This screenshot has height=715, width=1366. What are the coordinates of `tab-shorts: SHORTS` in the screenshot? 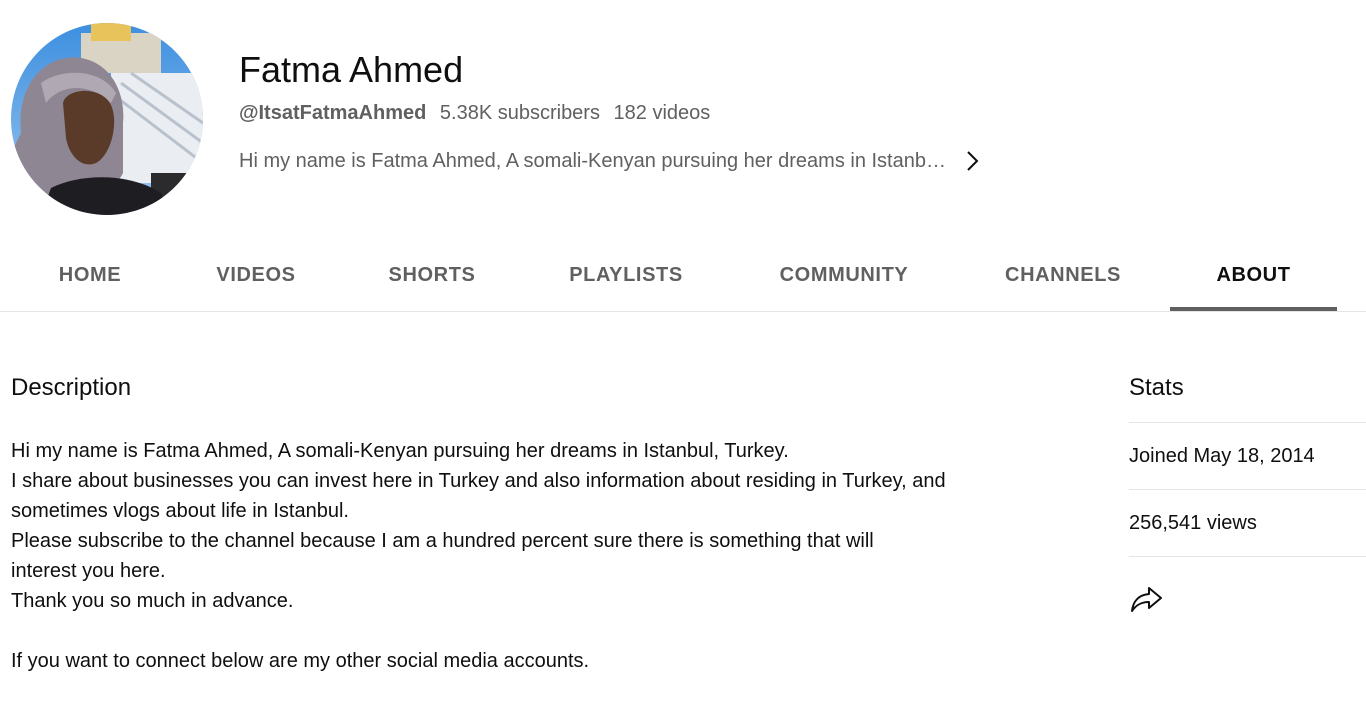 It's located at (432, 275).